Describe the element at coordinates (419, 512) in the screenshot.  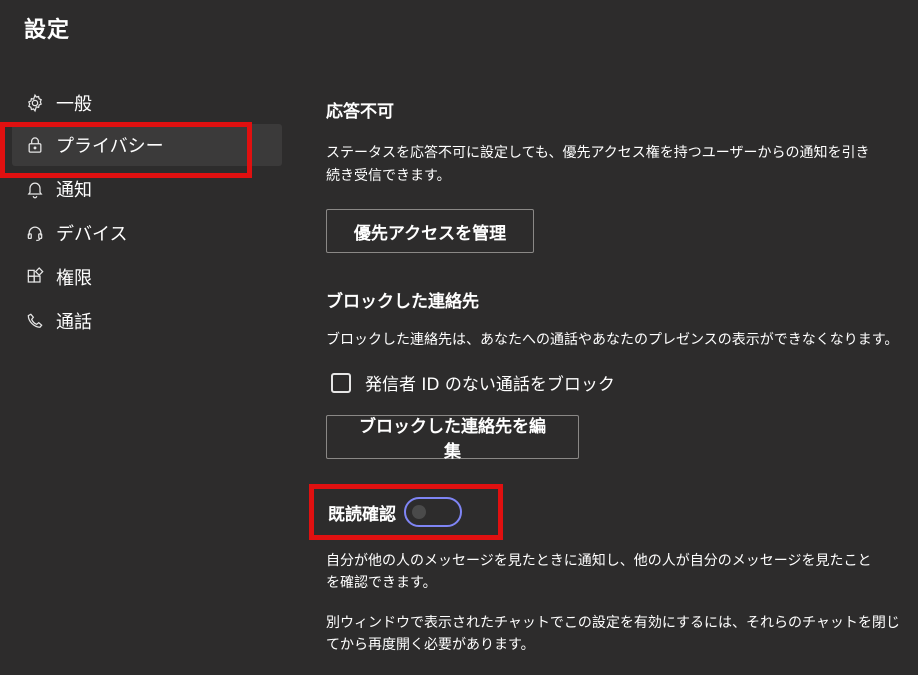
I see `toggle-knob` at that location.